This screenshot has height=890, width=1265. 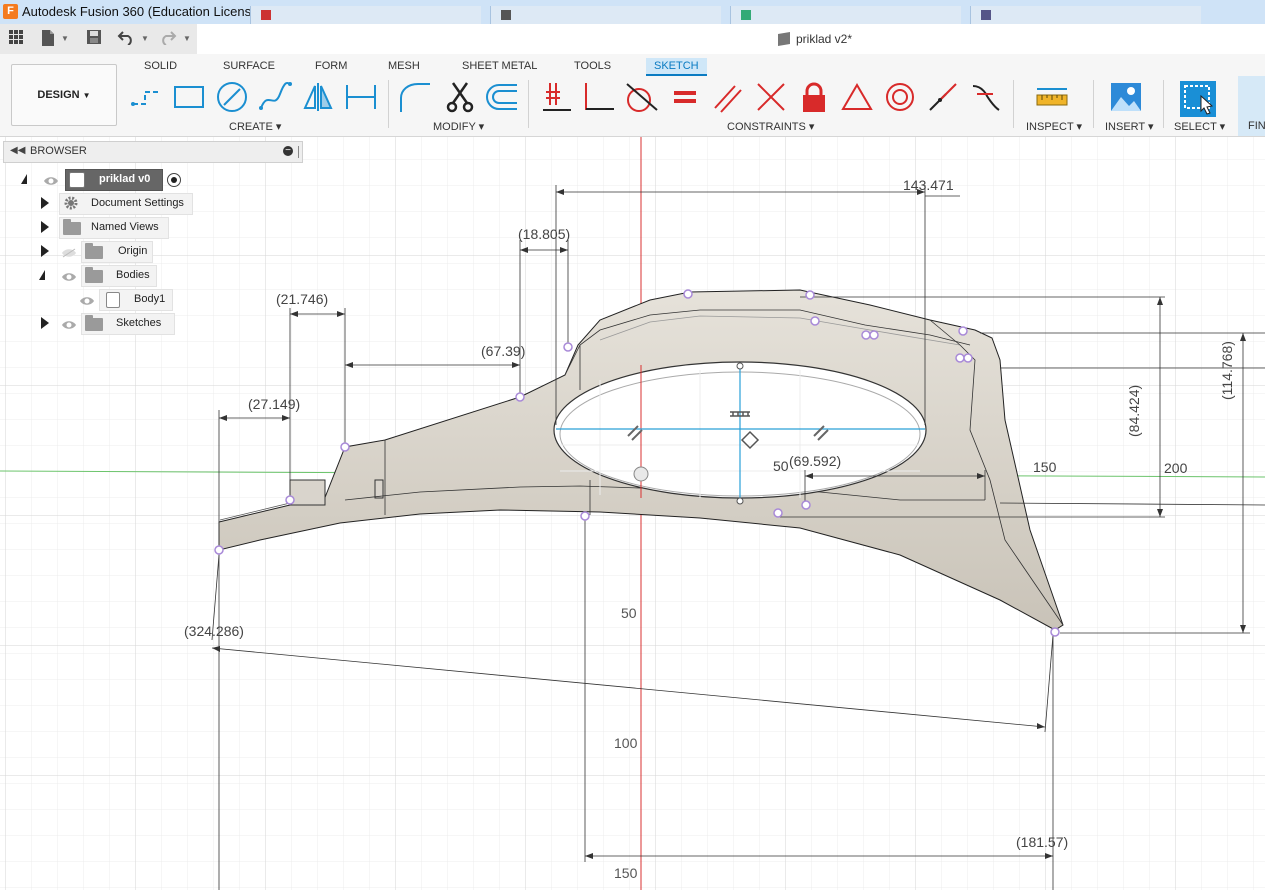 I want to click on tab-mesh: MESH, so click(x=404, y=66).